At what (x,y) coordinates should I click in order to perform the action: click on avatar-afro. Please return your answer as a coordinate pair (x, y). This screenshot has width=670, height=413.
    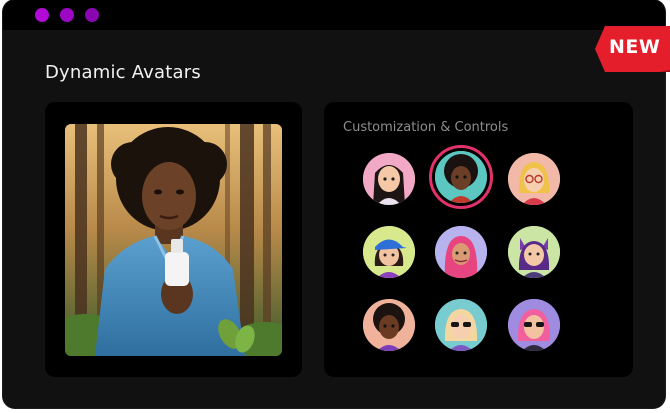
    Looking at the image, I should click on (461, 177).